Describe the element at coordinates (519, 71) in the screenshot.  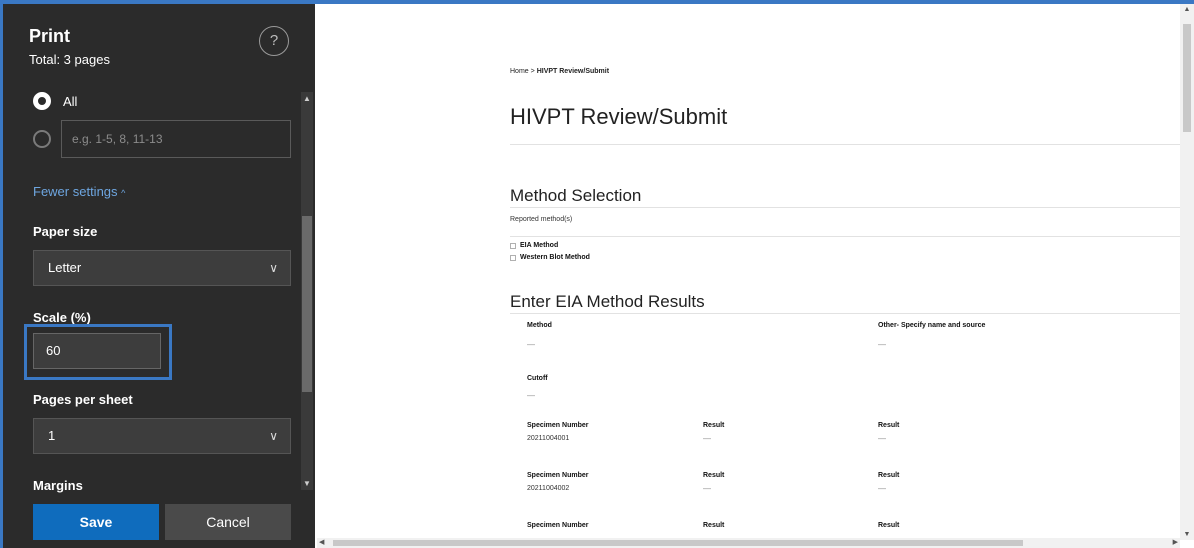
I see `breadcrumb-home: Home` at that location.